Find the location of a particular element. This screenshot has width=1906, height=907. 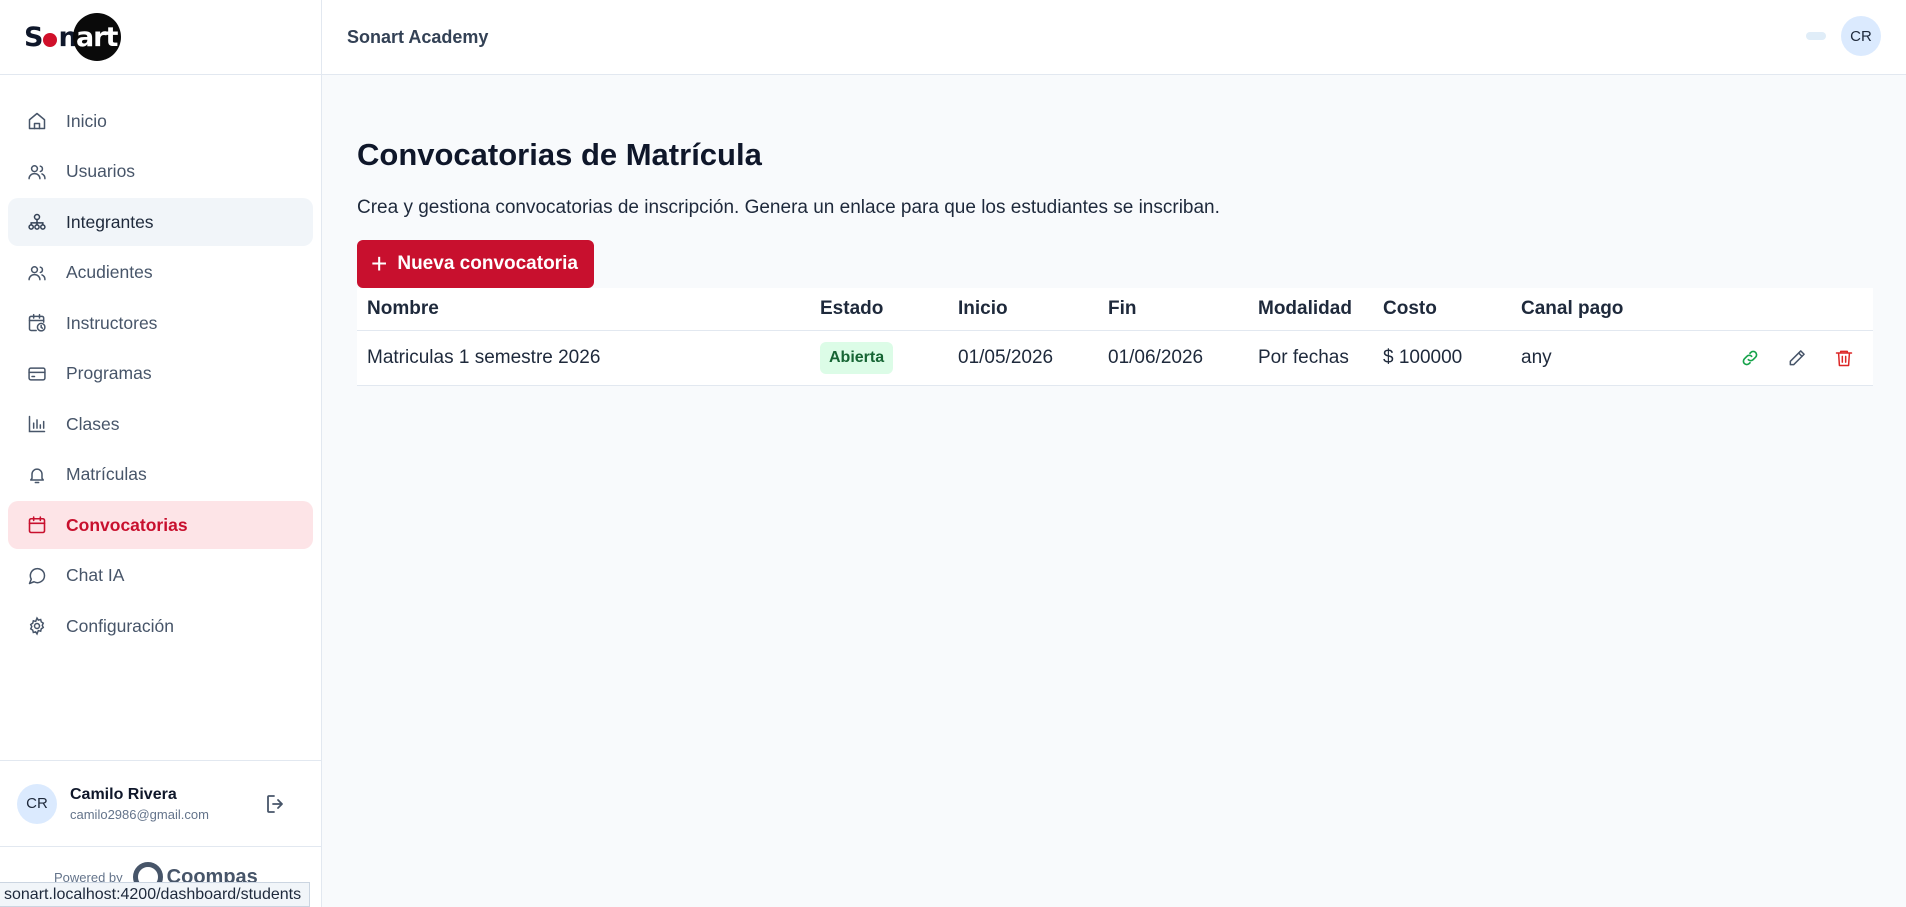

page-title: Convocatorias de Matrícula is located at coordinates (559, 154).